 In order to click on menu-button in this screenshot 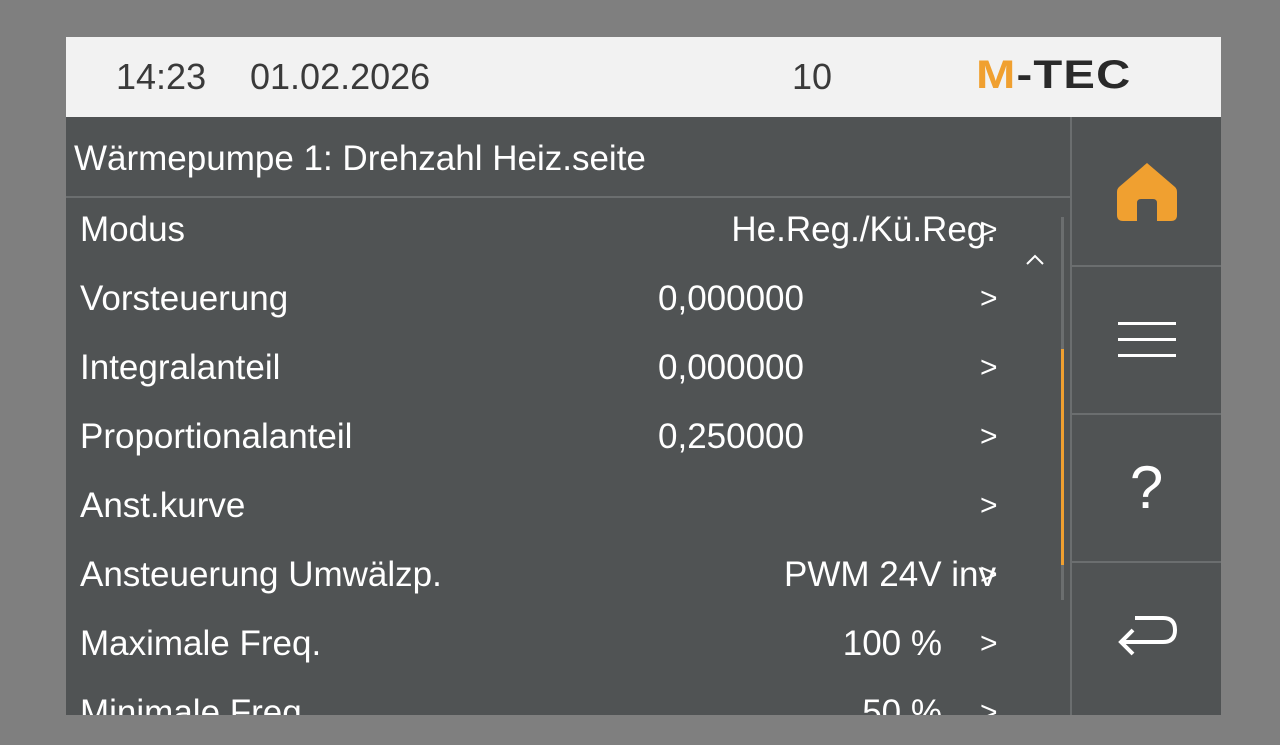, I will do `click(1146, 341)`.